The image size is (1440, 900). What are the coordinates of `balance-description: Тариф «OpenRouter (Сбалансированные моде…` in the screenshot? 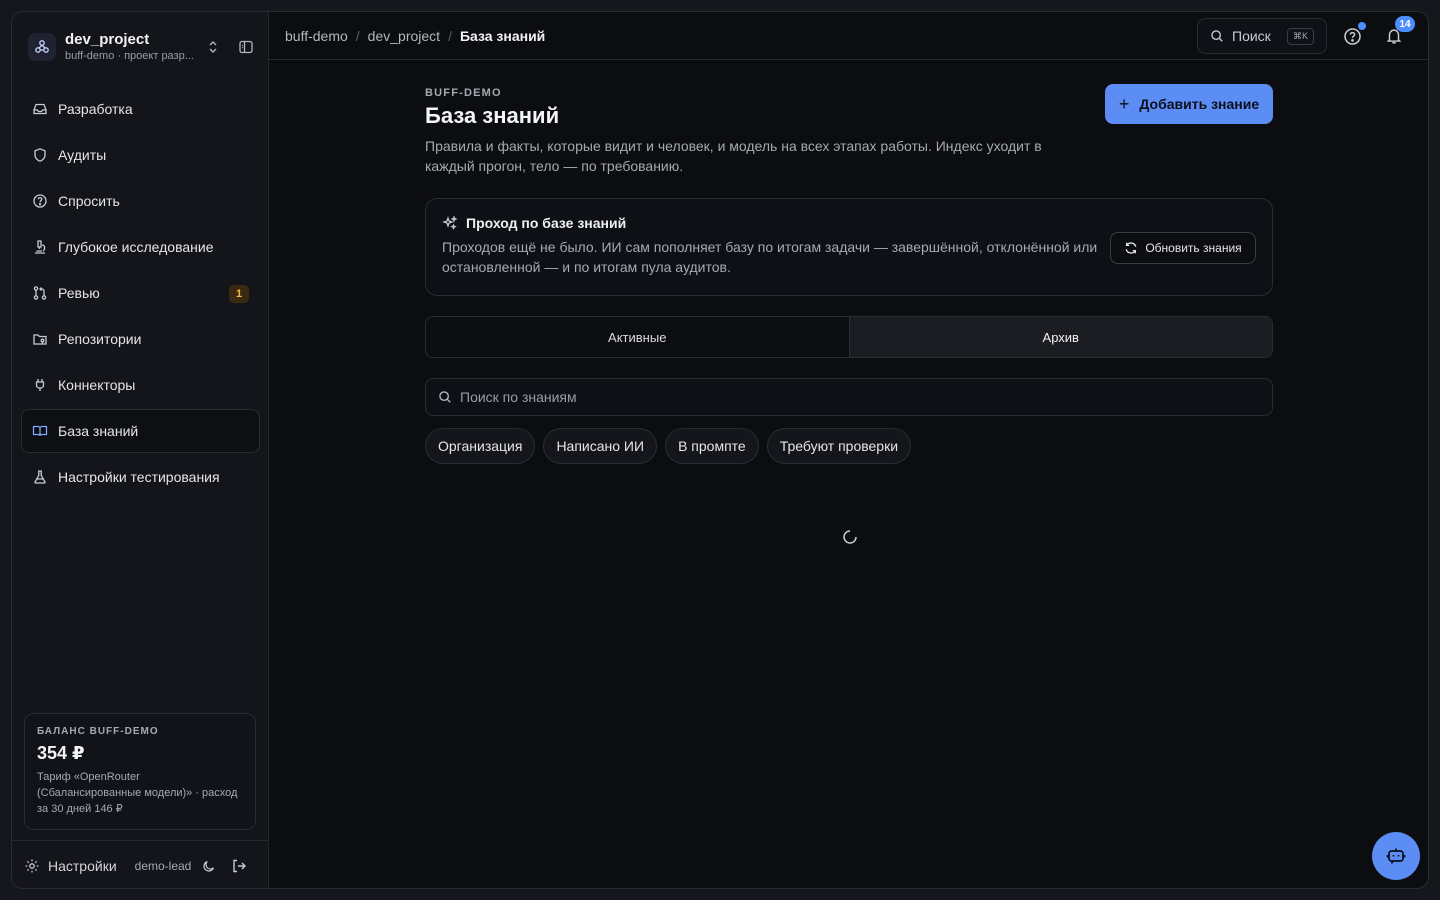 It's located at (137, 793).